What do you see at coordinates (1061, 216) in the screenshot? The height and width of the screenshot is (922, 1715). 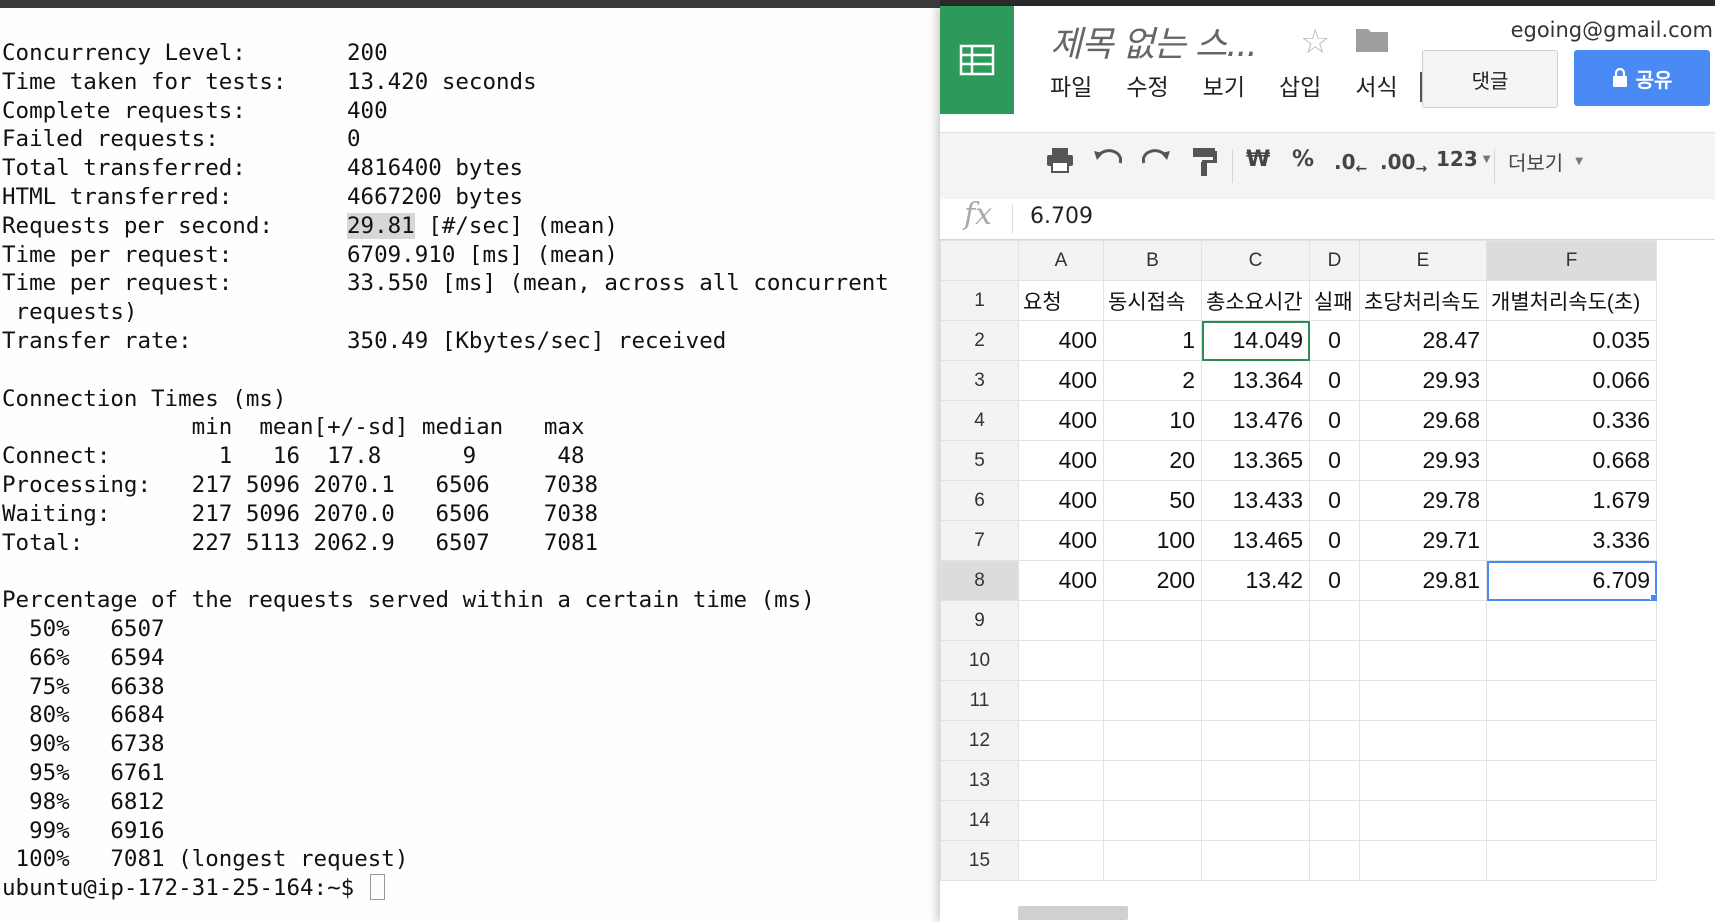 I see `formula-value: 6.709` at bounding box center [1061, 216].